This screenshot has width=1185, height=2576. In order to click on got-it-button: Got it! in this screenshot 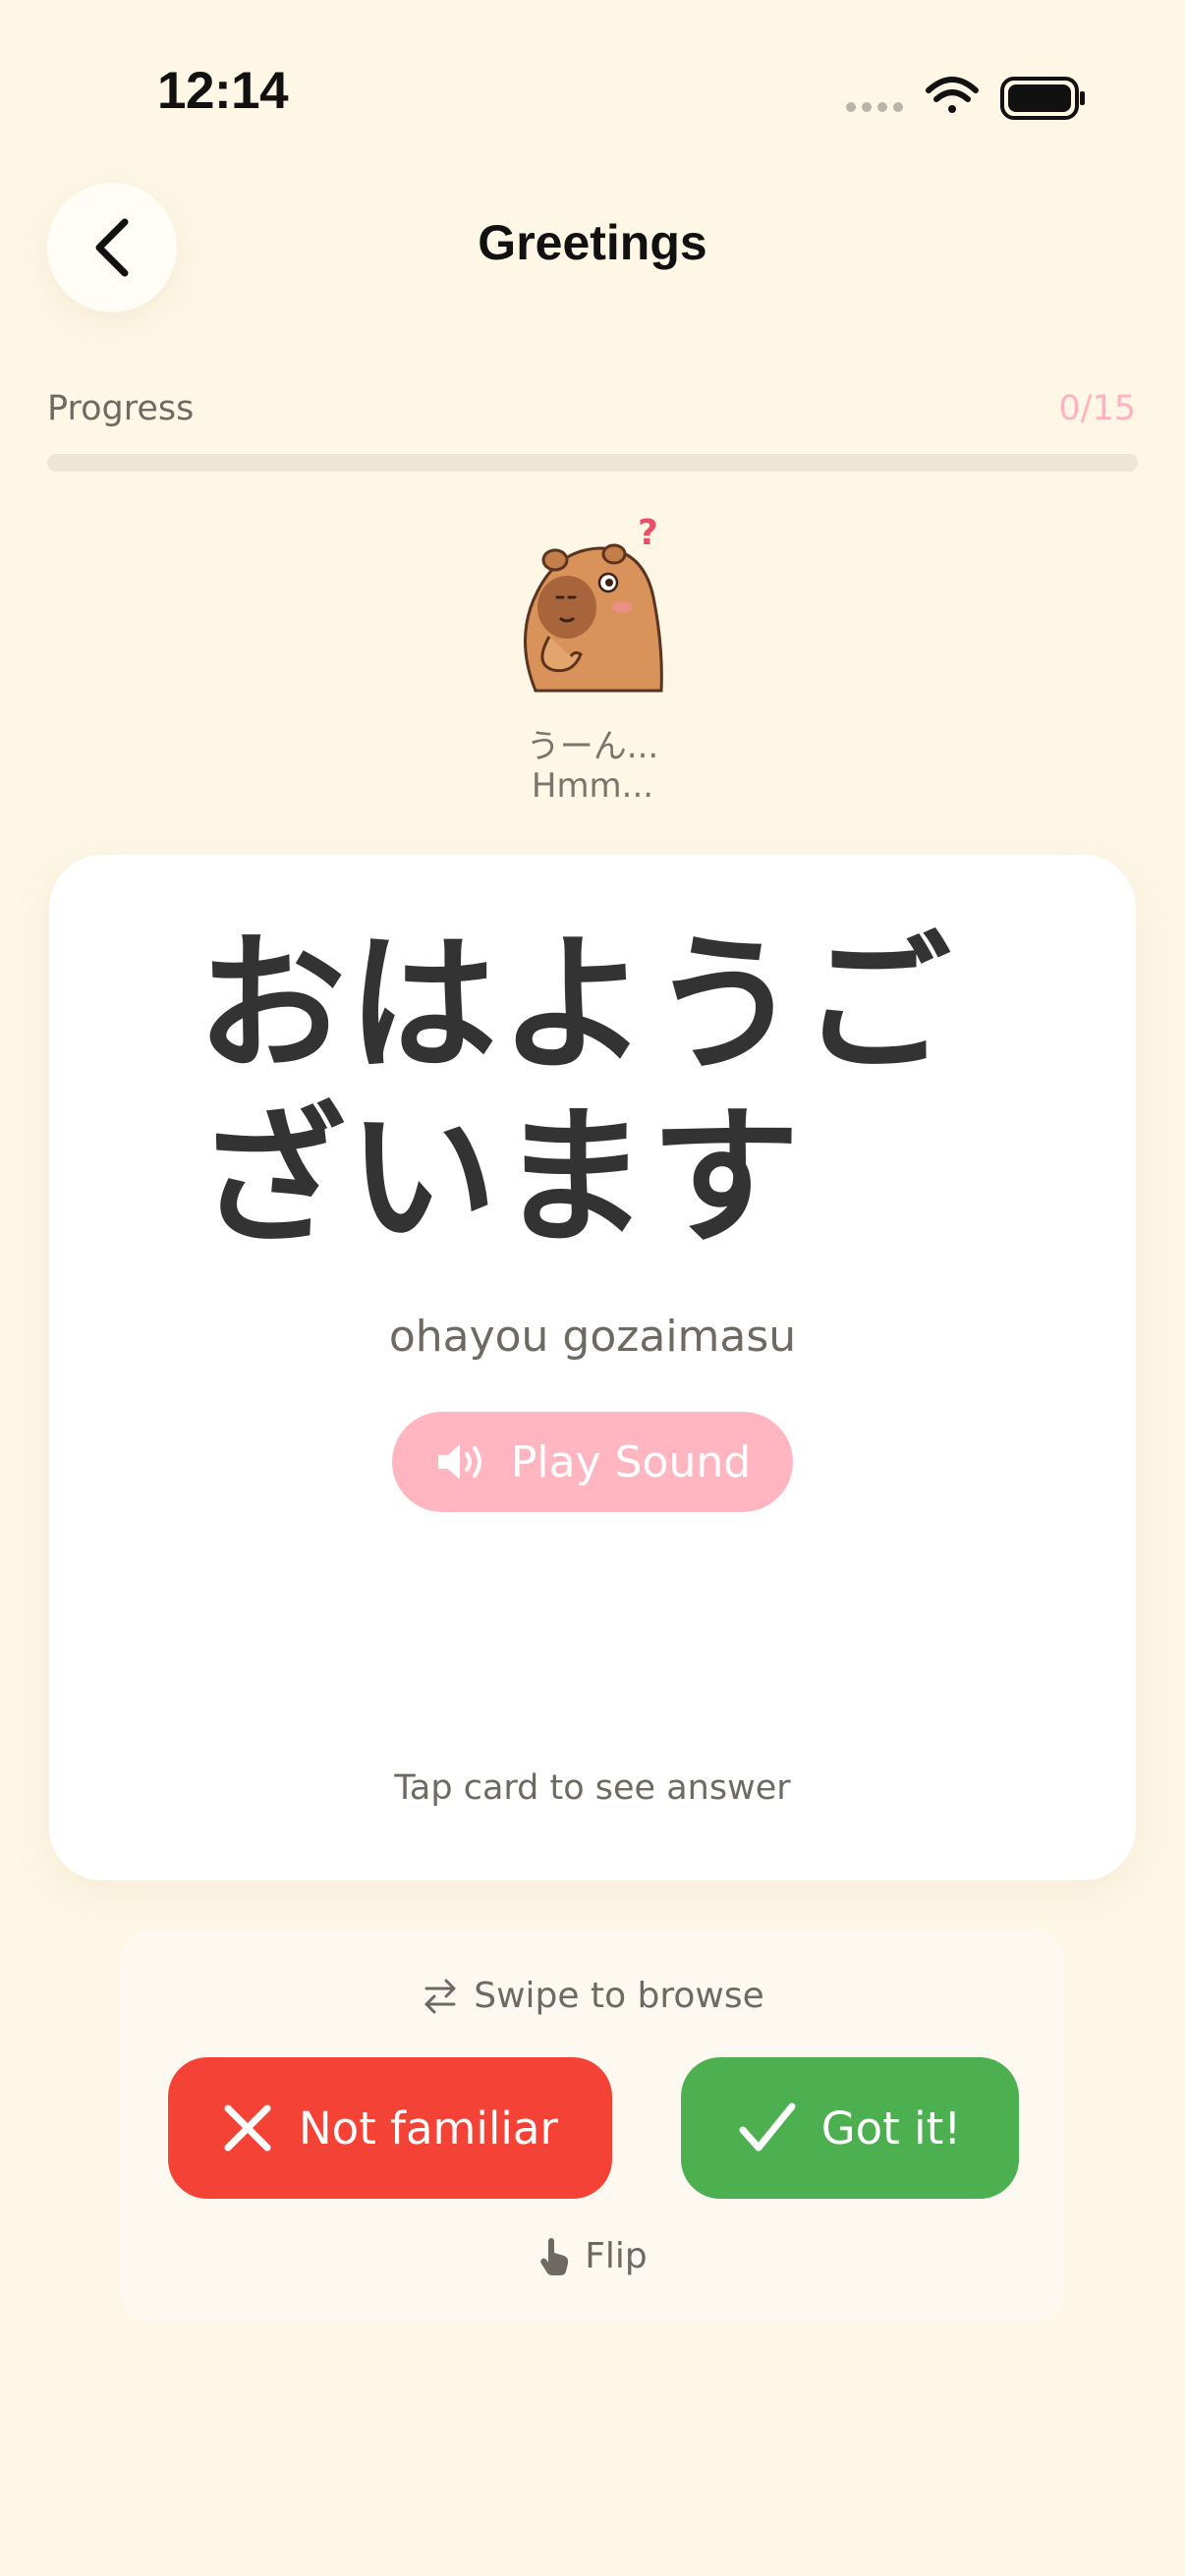, I will do `click(850, 2128)`.